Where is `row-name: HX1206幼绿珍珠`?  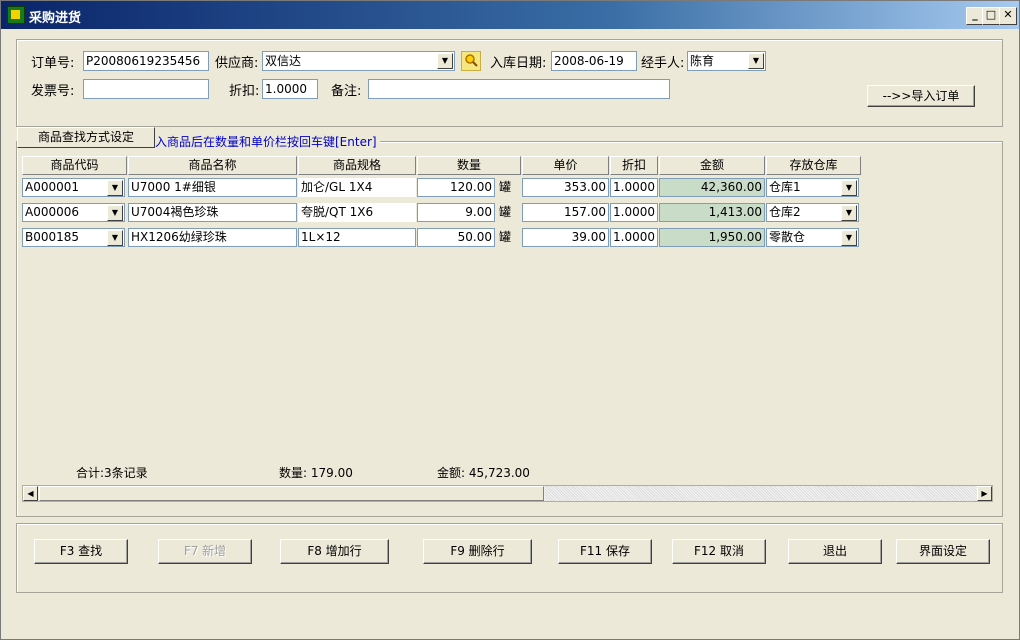 row-name: HX1206幼绿珍珠 is located at coordinates (212, 237).